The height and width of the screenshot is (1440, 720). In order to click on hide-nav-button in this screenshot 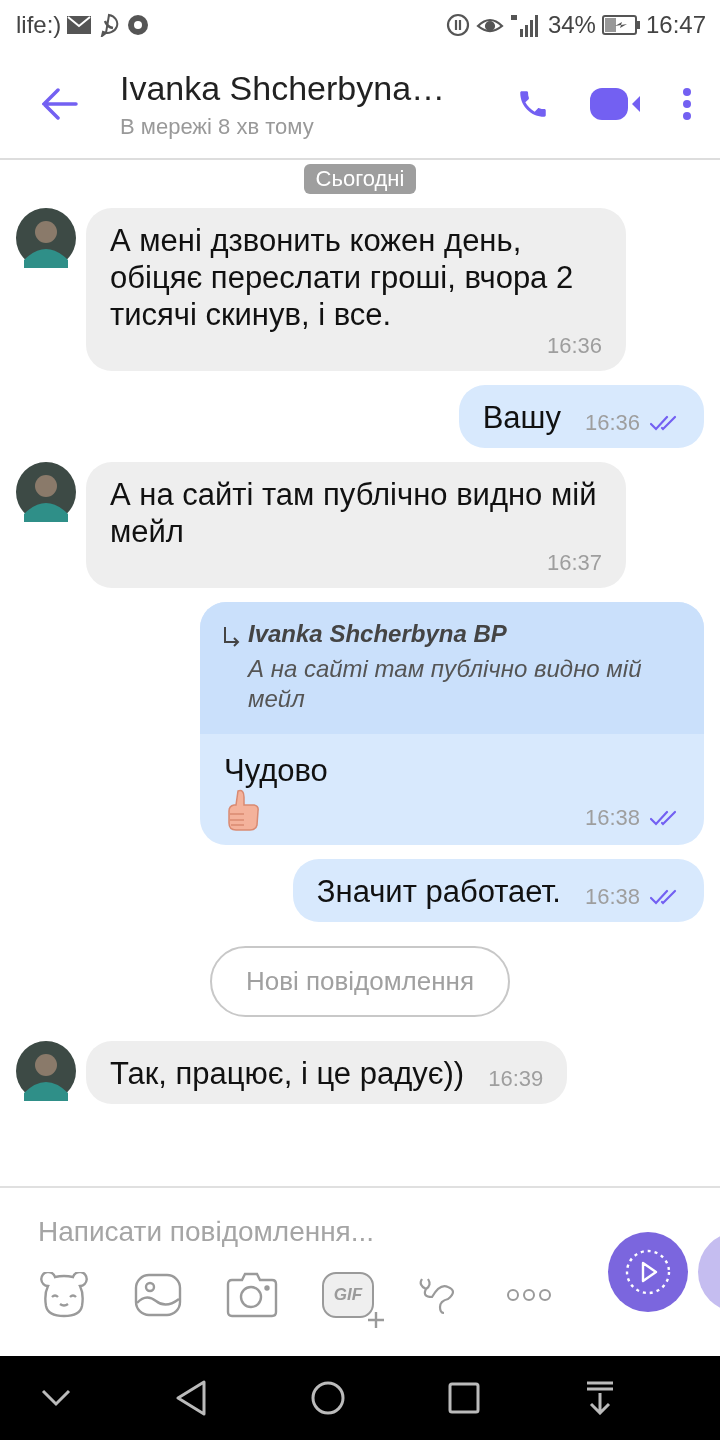, I will do `click(56, 1398)`.